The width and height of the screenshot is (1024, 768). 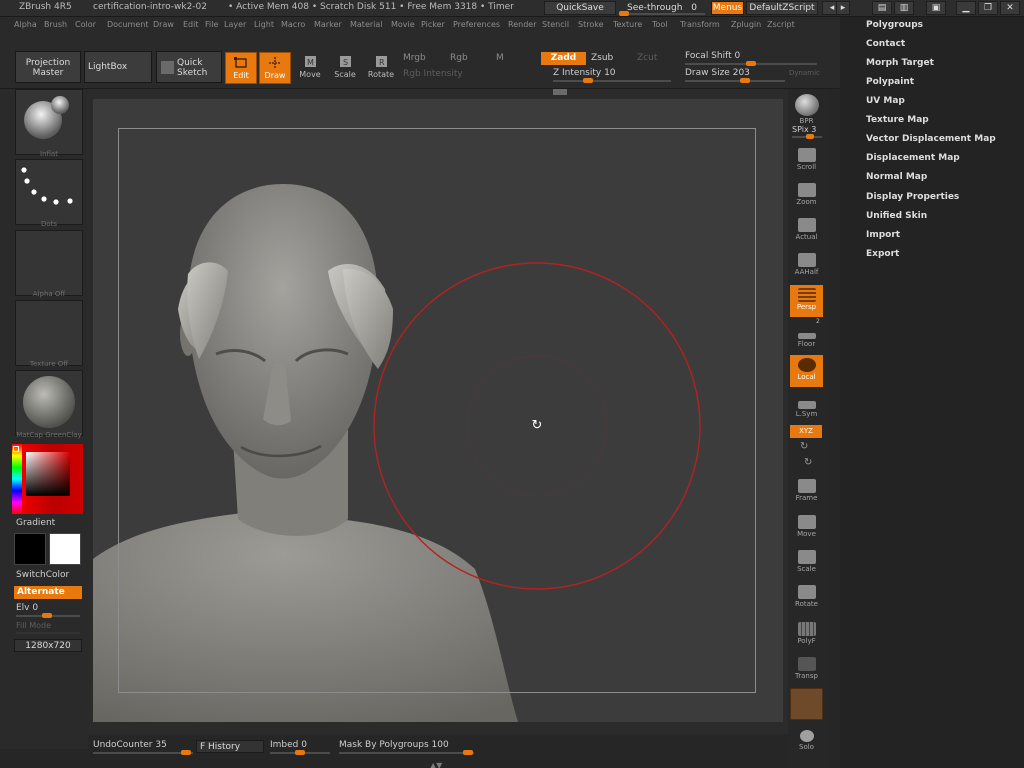 What do you see at coordinates (17, 479) in the screenshot?
I see `hue-strip` at bounding box center [17, 479].